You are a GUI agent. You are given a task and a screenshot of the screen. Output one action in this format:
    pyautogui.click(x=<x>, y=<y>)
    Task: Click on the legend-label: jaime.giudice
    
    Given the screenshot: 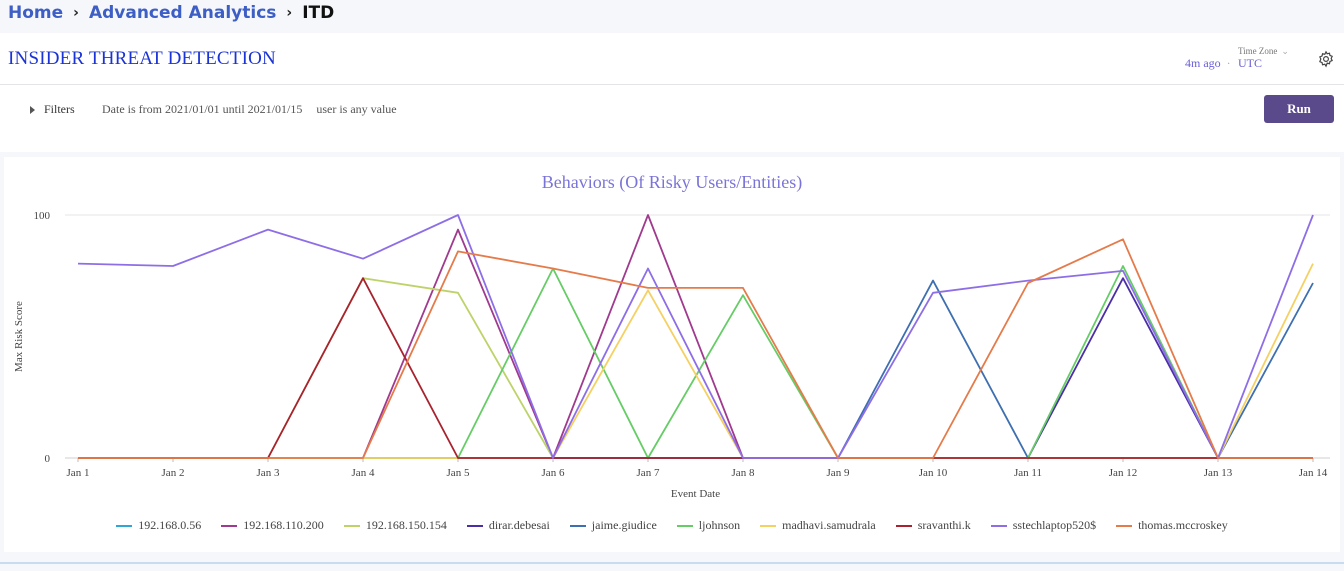 What is the action you would take?
    pyautogui.click(x=624, y=525)
    